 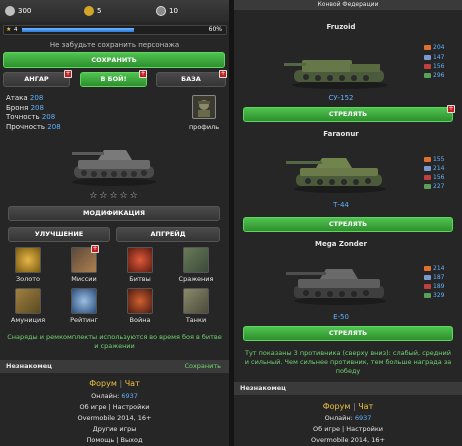 What do you see at coordinates (439, 66) in the screenshot?
I see `enemy-accuracy: 156` at bounding box center [439, 66].